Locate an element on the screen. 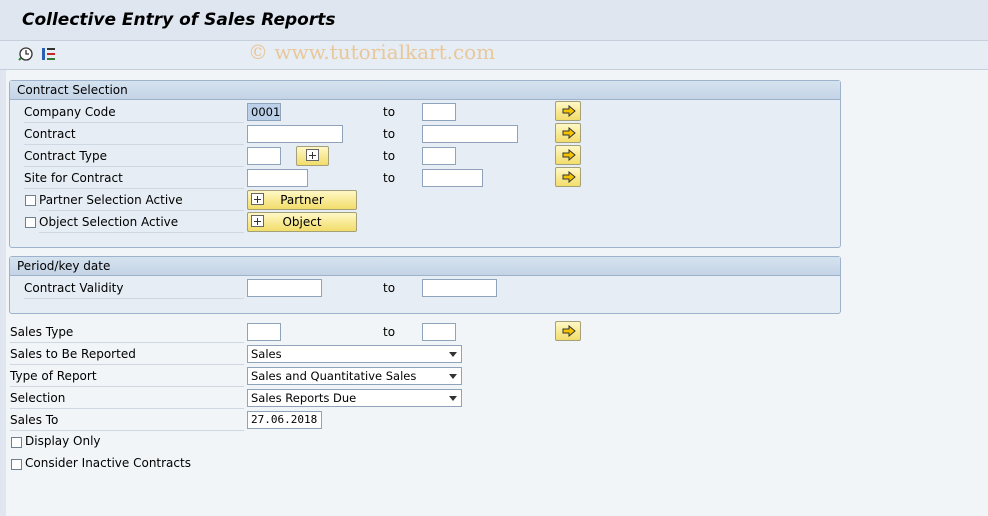  site-for-contract-multiple-selection-button is located at coordinates (568, 177).